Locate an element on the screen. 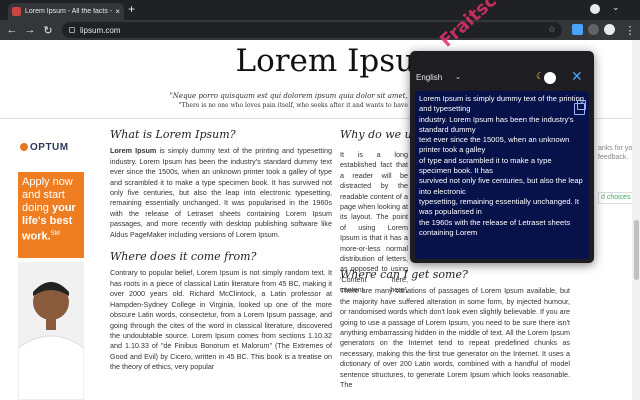 This screenshot has width=640, height=400. moon-icon: ☾ is located at coordinates (540, 76).